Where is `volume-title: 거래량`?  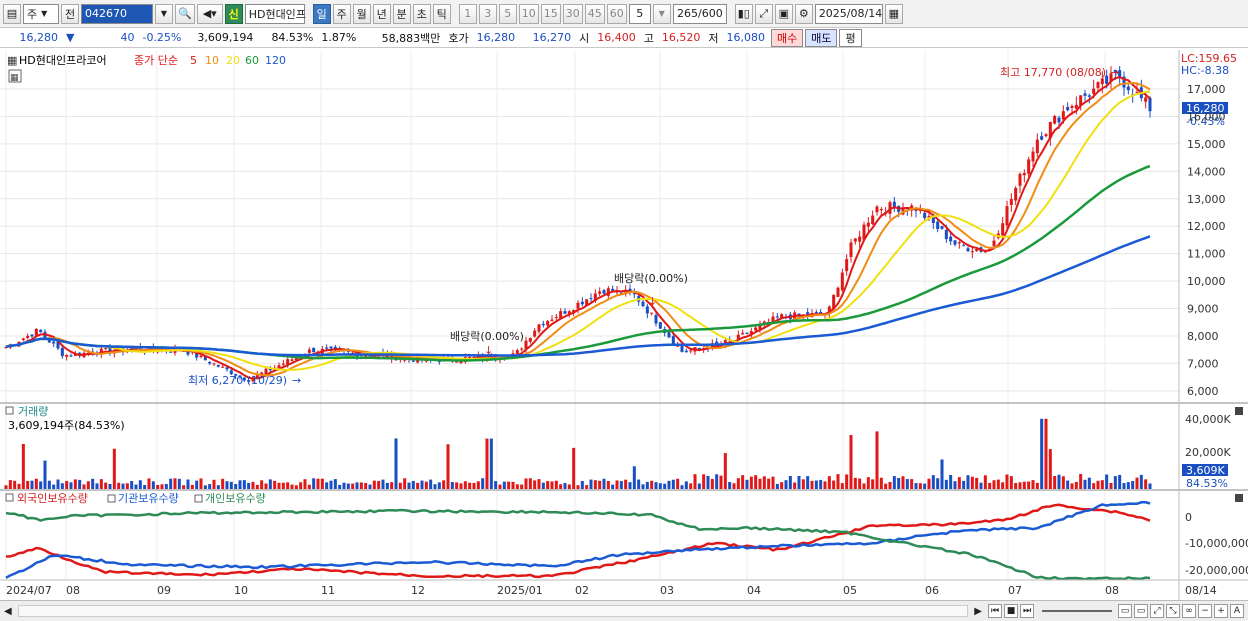 volume-title: 거래량 is located at coordinates (33, 411).